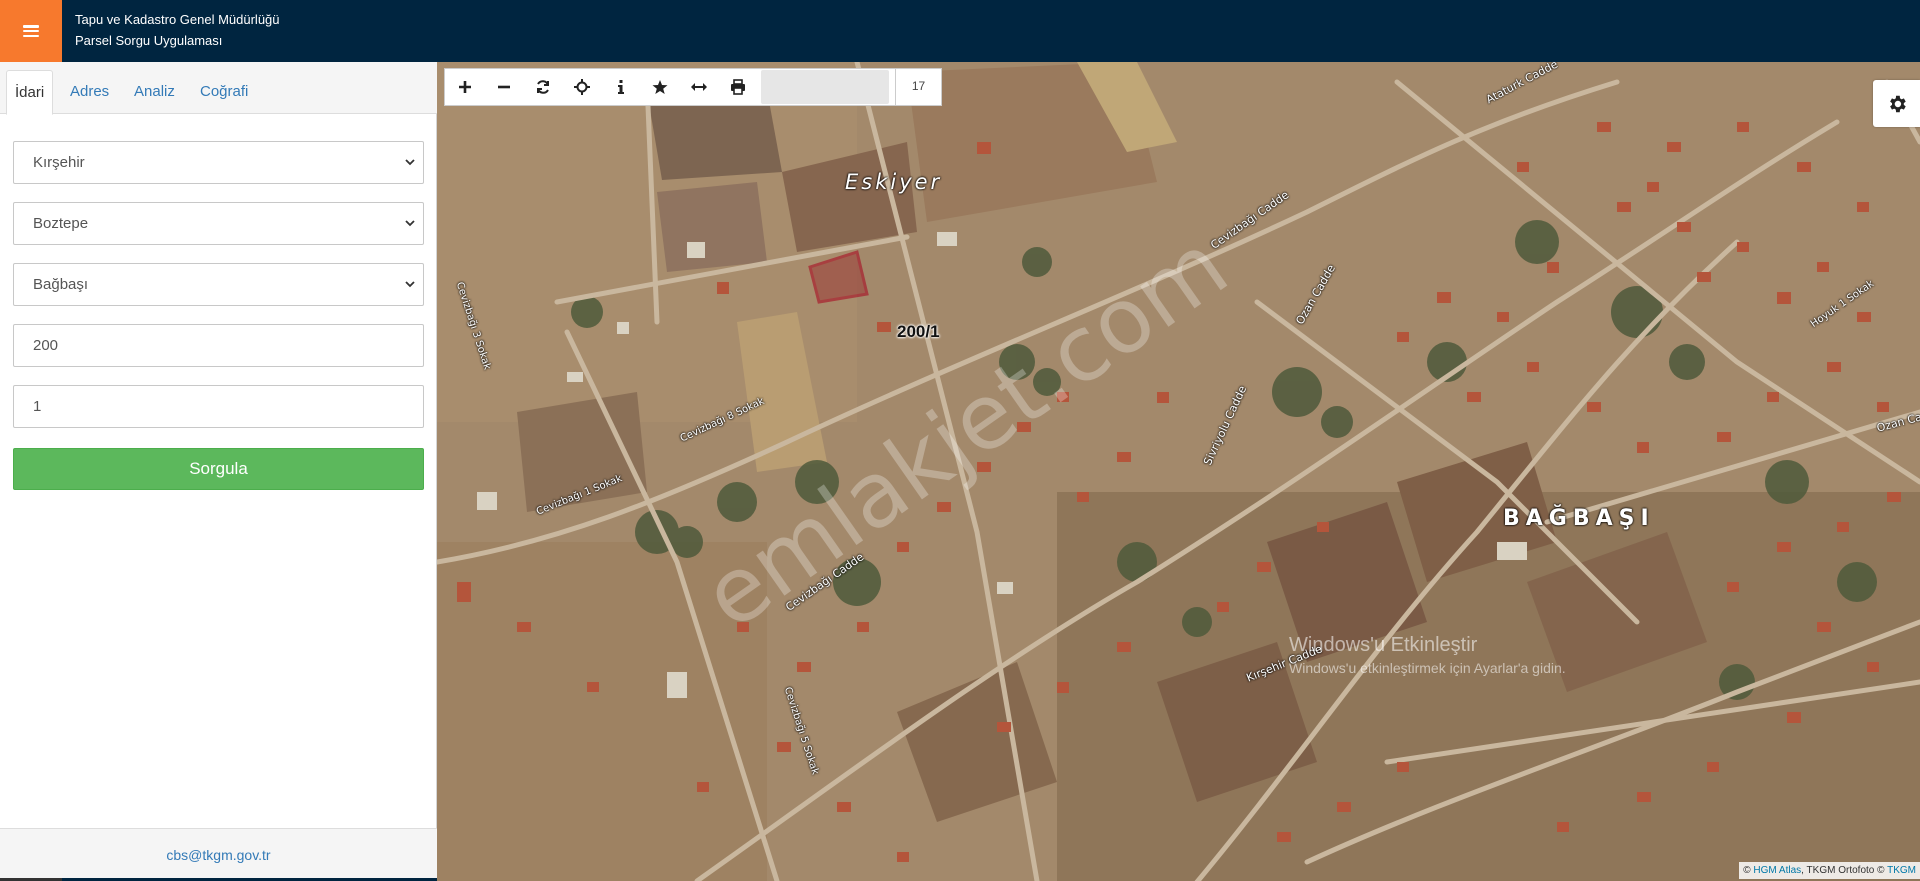  Describe the element at coordinates (1383, 645) in the screenshot. I see `windows-notice-title: Windows'u Etkinleştir` at that location.